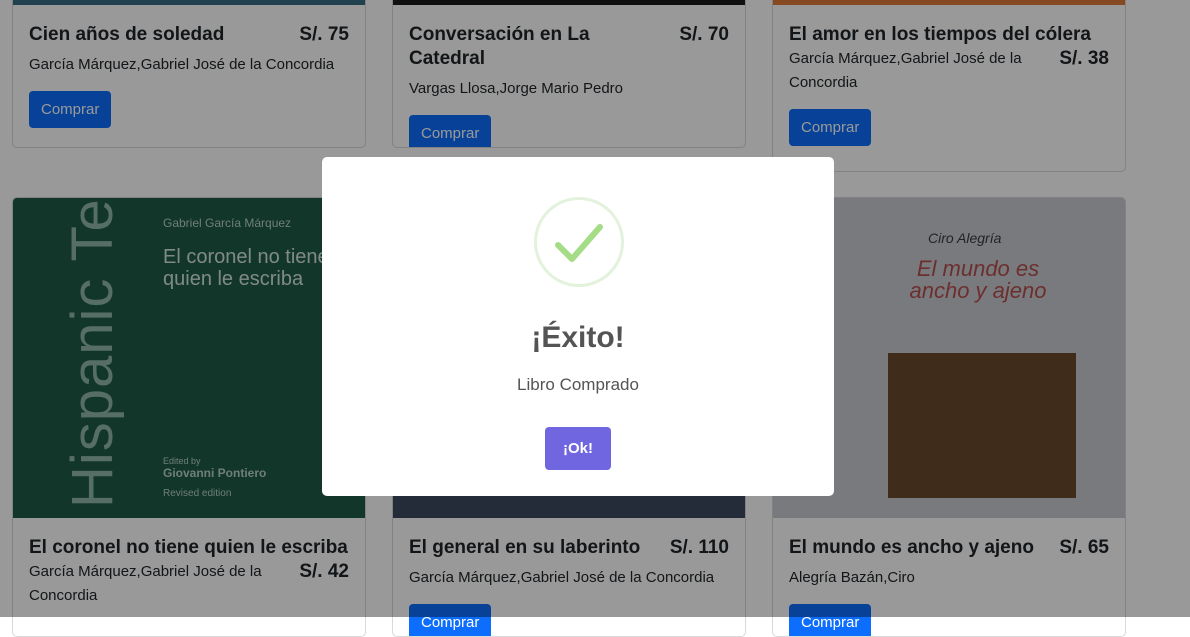 Image resolution: width=1190 pixels, height=637 pixels. I want to click on dialog-message: Libro Comprado, so click(578, 384).